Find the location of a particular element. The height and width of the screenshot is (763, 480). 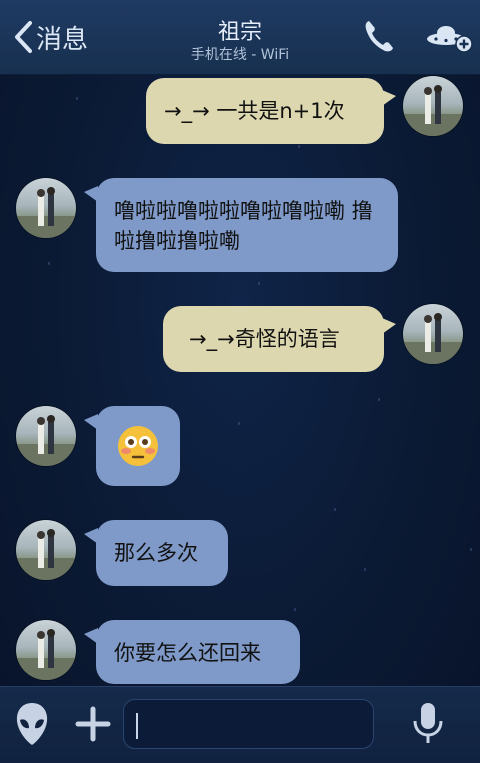

ufo-add-icon is located at coordinates (450, 37).